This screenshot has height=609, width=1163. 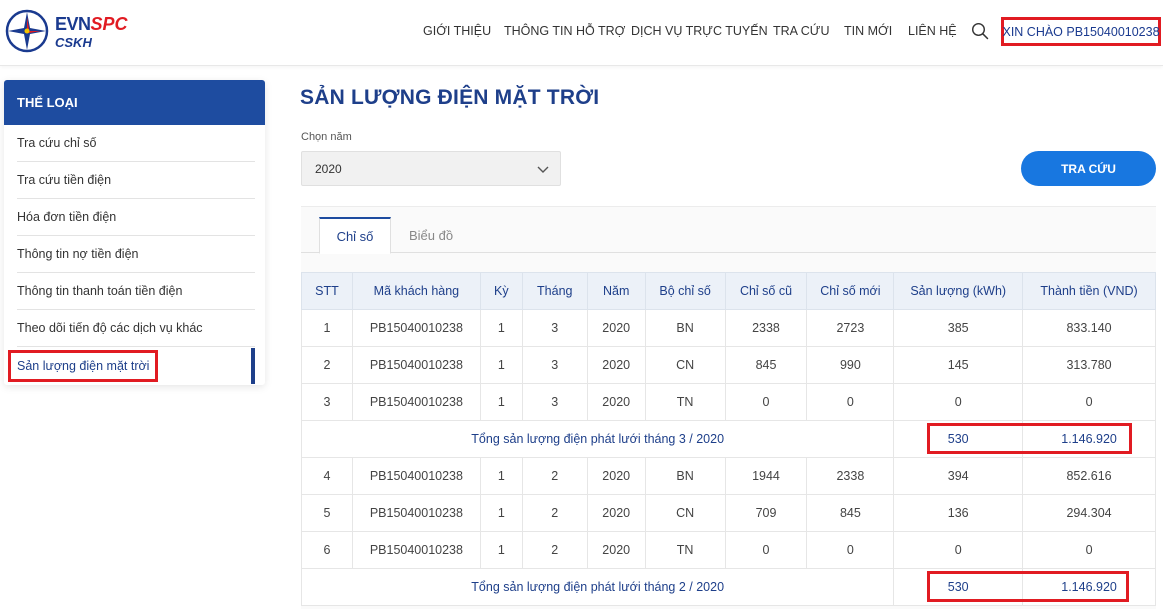 I want to click on table-row: 6 PB15040010238 1 2 2020 TN 0 0 0 0, so click(x=728, y=550).